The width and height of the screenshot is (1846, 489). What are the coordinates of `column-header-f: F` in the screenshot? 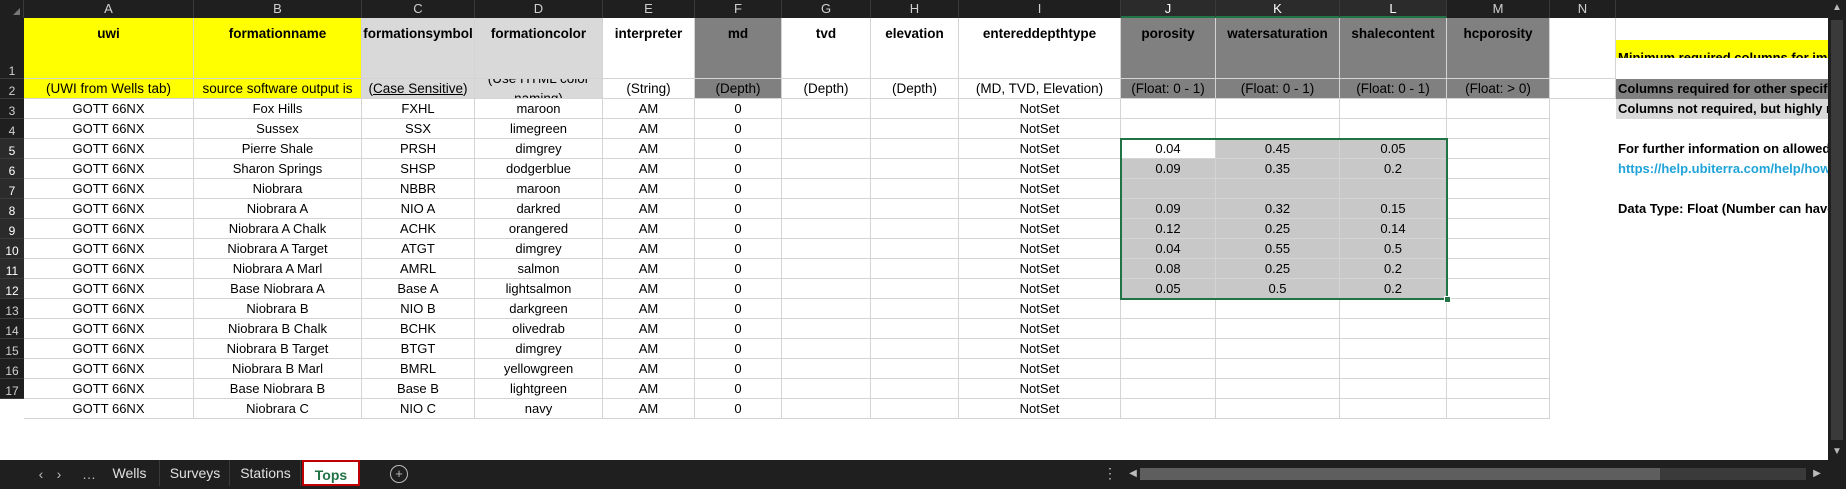 It's located at (738, 9).